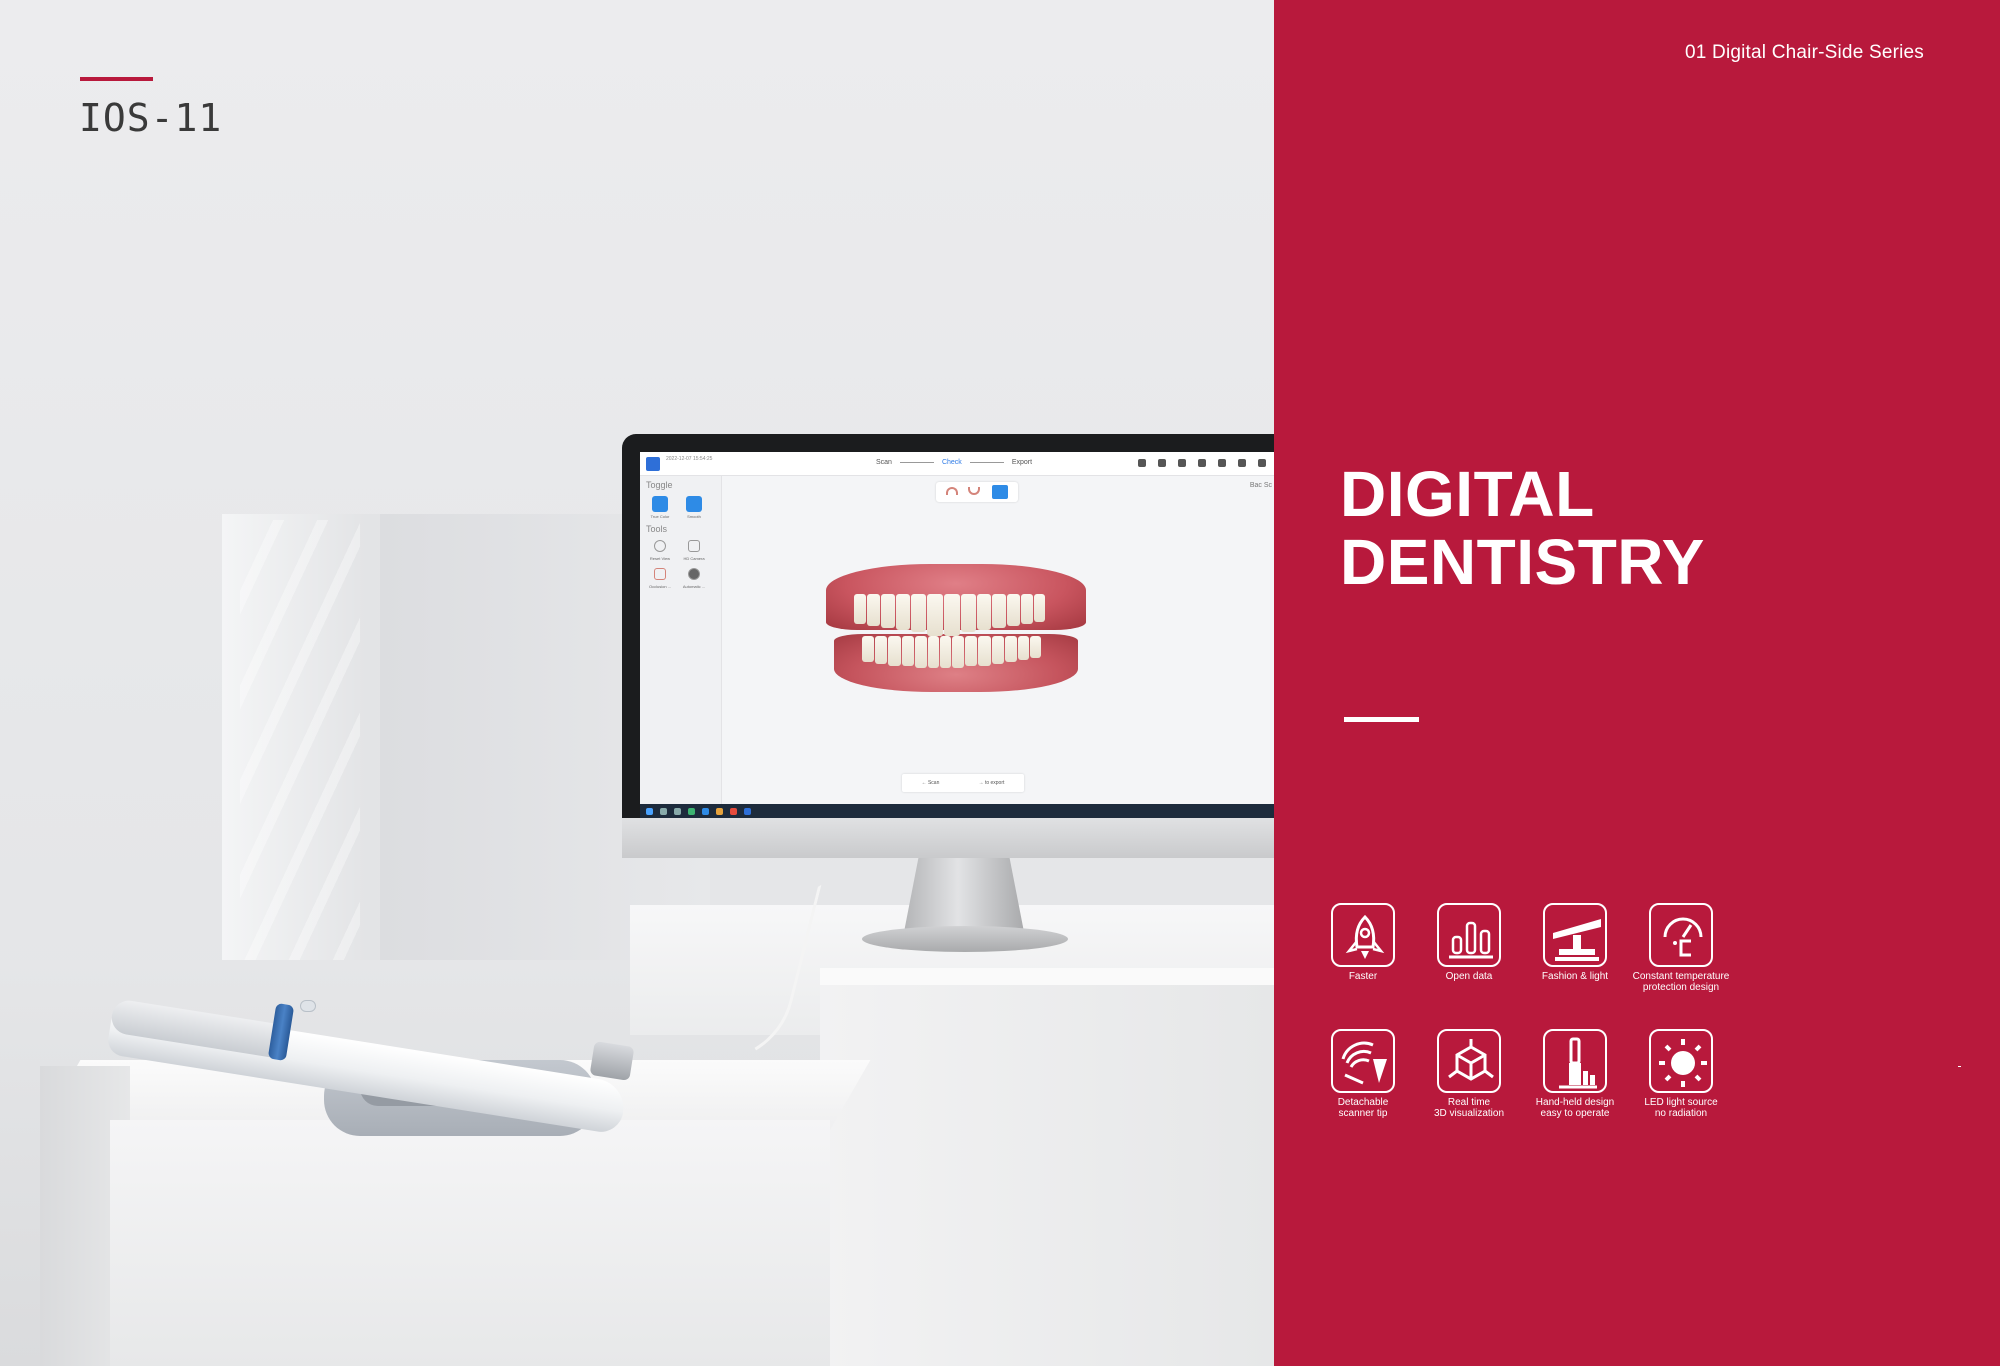 The image size is (2000, 1366). I want to click on to-export-button: → to export, so click(991, 783).